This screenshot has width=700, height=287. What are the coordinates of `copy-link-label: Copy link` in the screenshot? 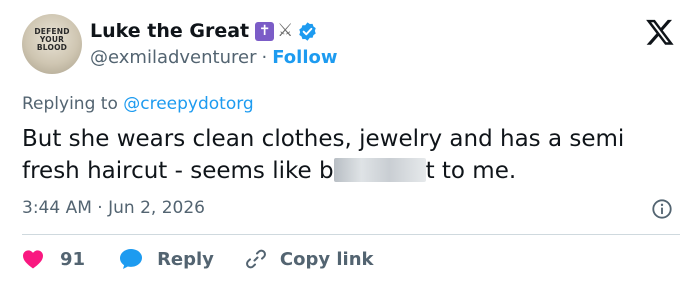 It's located at (326, 259).